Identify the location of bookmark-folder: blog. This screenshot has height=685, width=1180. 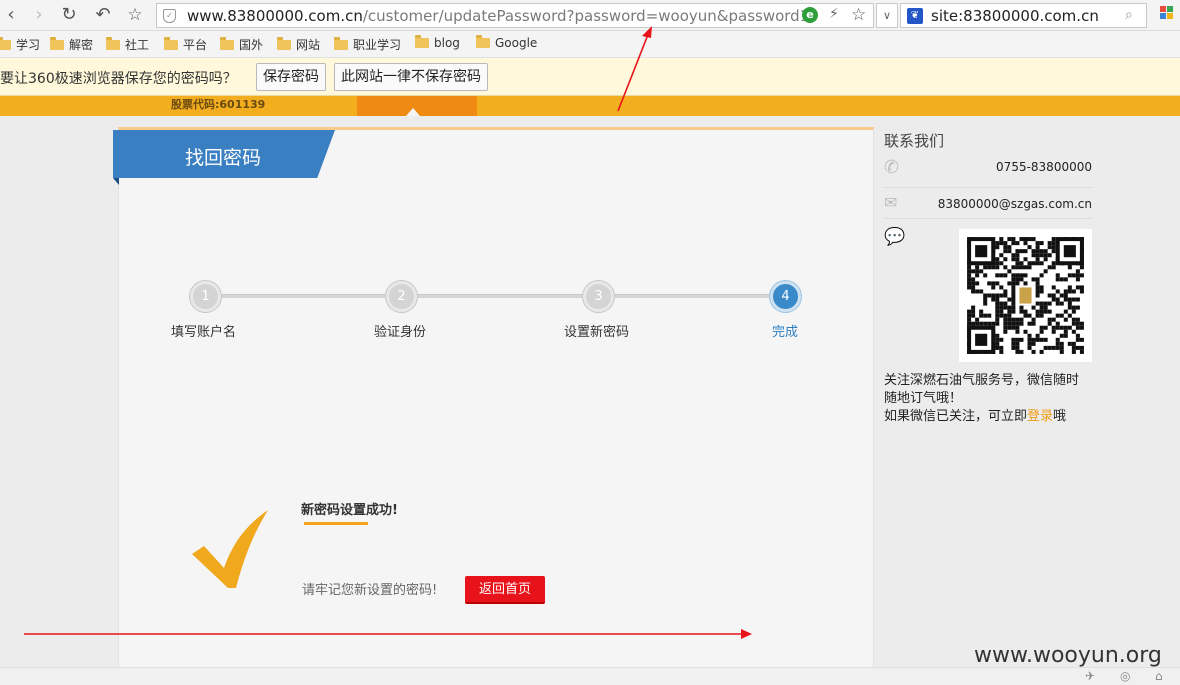
(437, 44).